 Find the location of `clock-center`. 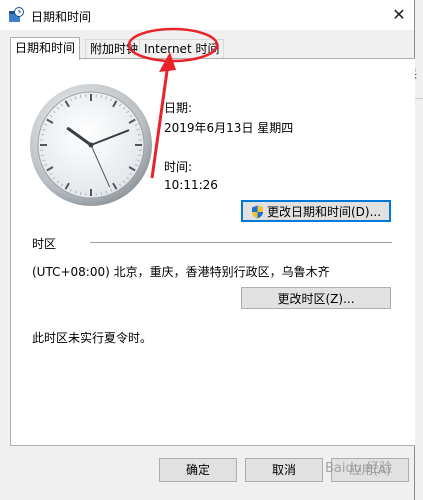

clock-center is located at coordinates (91, 145).